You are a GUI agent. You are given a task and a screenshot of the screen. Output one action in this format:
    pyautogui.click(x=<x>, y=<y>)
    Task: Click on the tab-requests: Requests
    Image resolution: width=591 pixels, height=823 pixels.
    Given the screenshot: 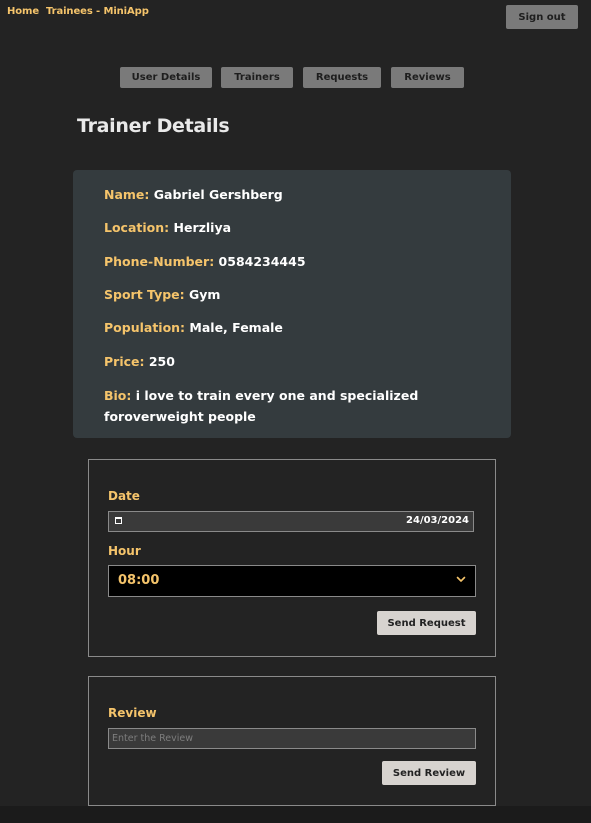 What is the action you would take?
    pyautogui.click(x=342, y=77)
    